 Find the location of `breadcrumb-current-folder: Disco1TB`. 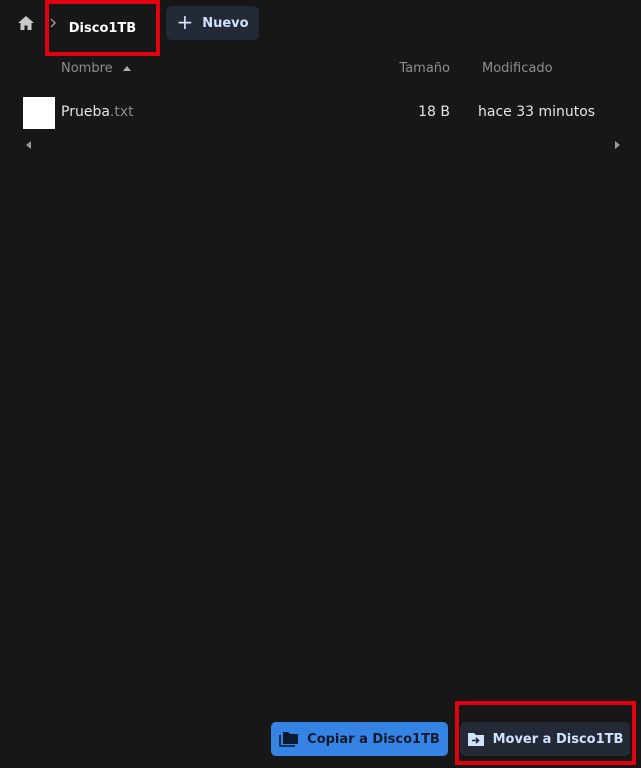

breadcrumb-current-folder: Disco1TB is located at coordinates (102, 28).